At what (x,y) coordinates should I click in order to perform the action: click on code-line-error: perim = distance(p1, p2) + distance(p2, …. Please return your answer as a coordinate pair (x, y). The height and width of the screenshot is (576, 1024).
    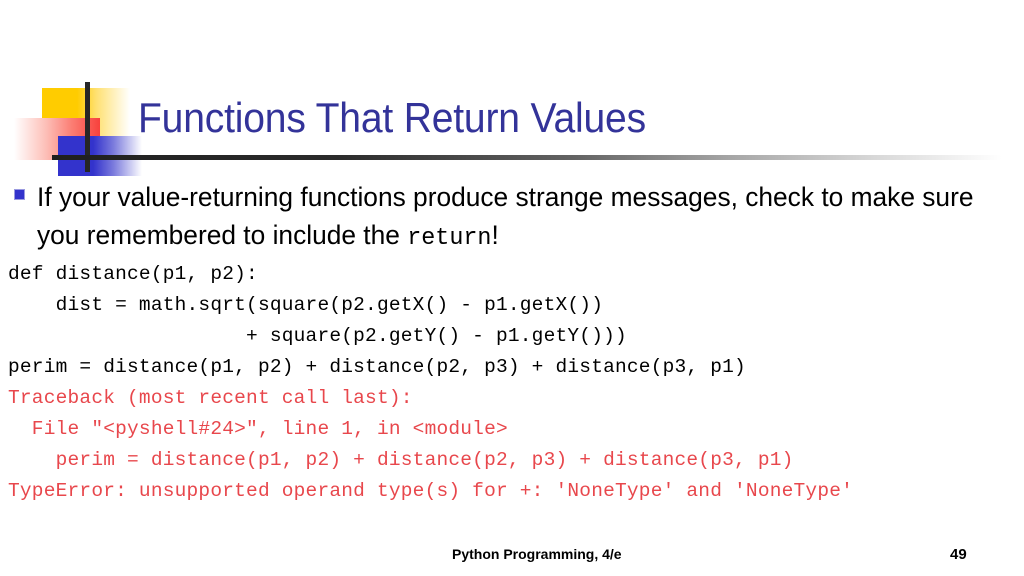
    Looking at the image, I should click on (401, 460).